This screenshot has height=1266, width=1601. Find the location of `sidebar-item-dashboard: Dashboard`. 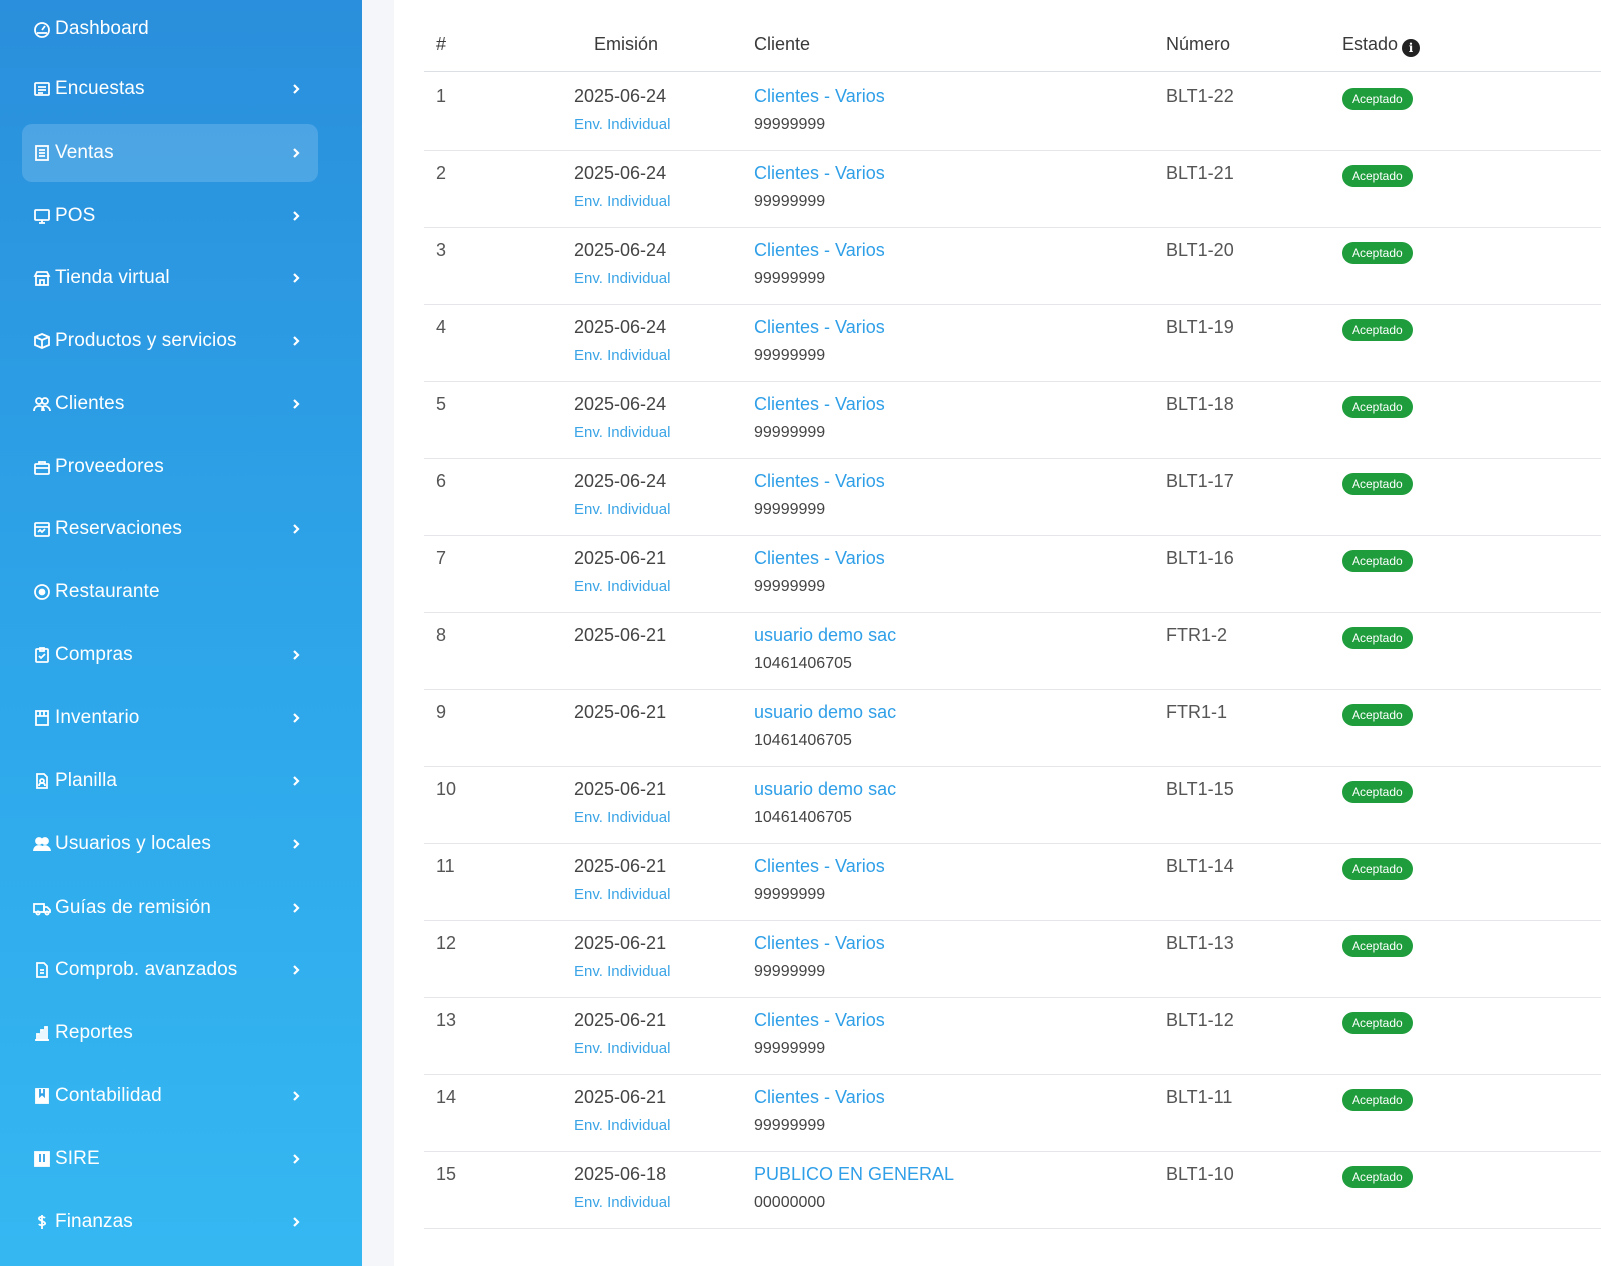

sidebar-item-dashboard: Dashboard is located at coordinates (170, 29).